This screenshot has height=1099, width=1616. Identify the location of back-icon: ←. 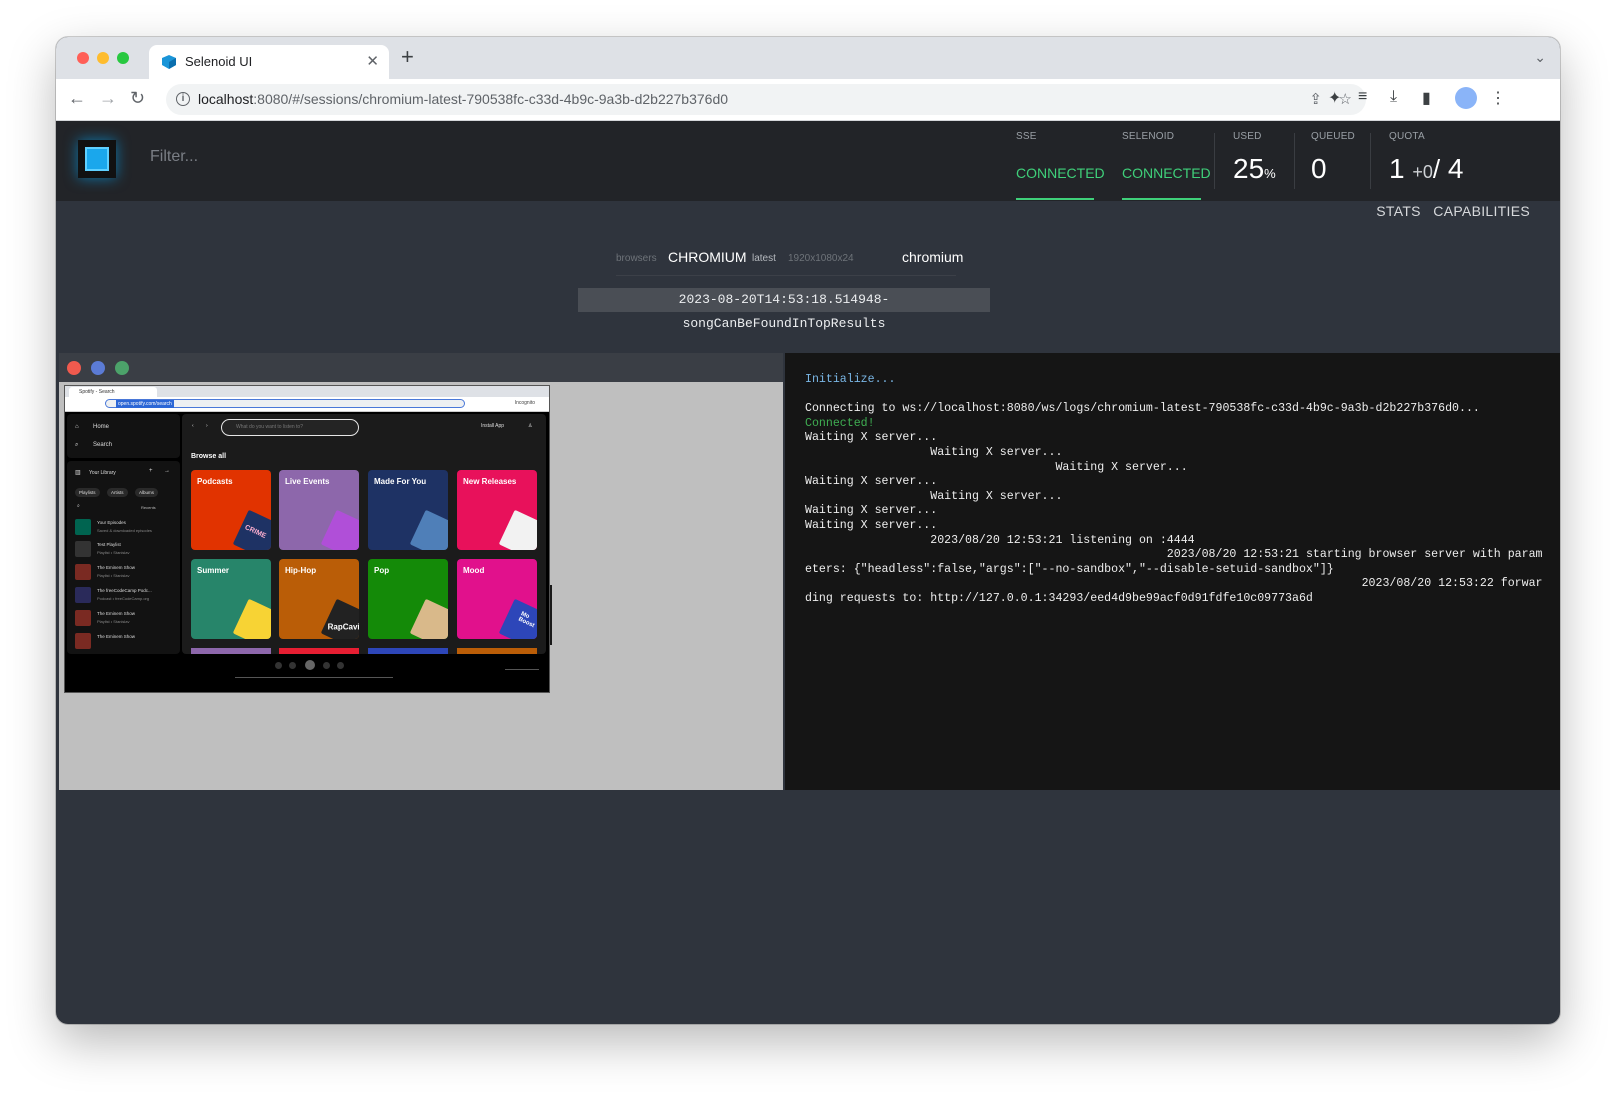
(77, 98).